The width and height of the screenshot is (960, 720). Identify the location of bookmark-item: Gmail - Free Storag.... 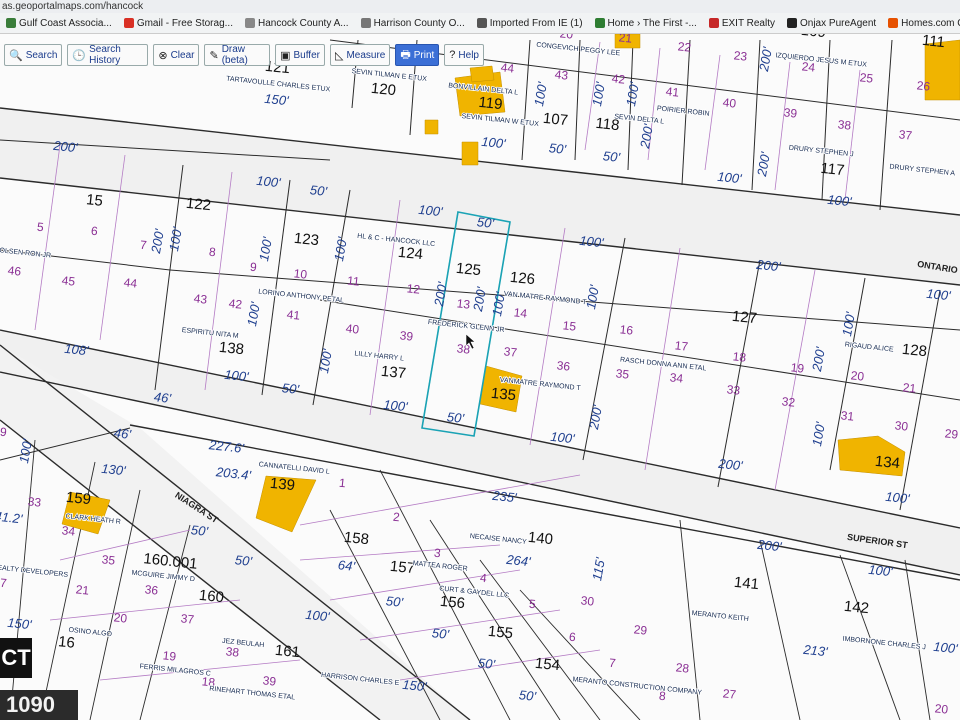
(178, 23).